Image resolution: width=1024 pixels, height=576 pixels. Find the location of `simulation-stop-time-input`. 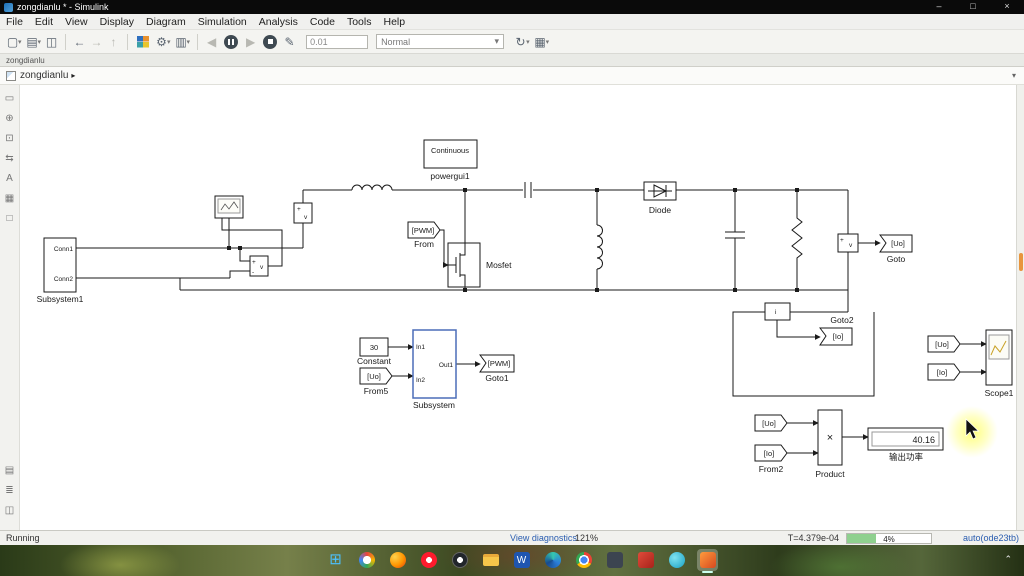

simulation-stop-time-input is located at coordinates (337, 41).